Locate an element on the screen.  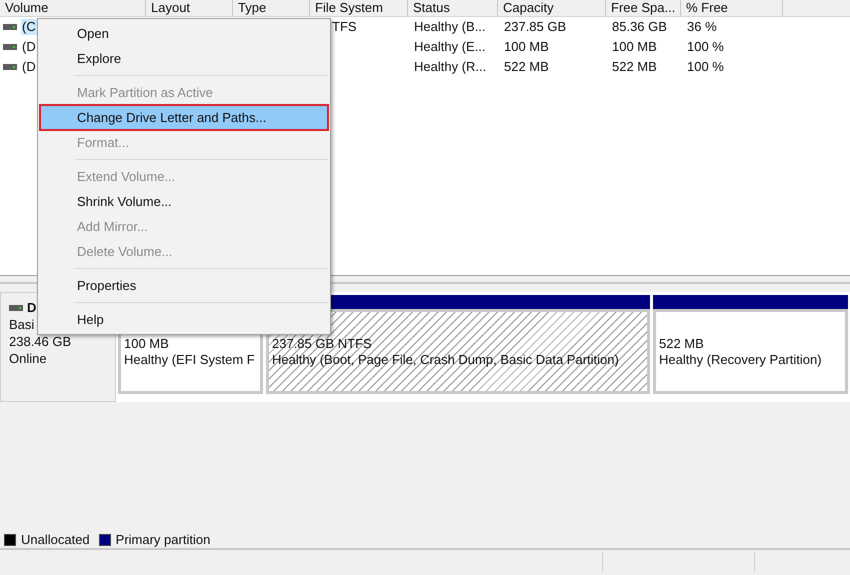
column-header: Status is located at coordinates (453, 8).